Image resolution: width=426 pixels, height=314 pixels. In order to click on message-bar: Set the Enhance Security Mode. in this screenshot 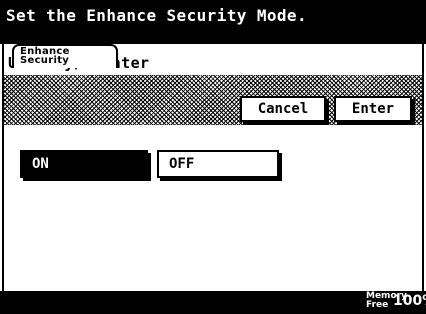, I will do `click(213, 22)`.